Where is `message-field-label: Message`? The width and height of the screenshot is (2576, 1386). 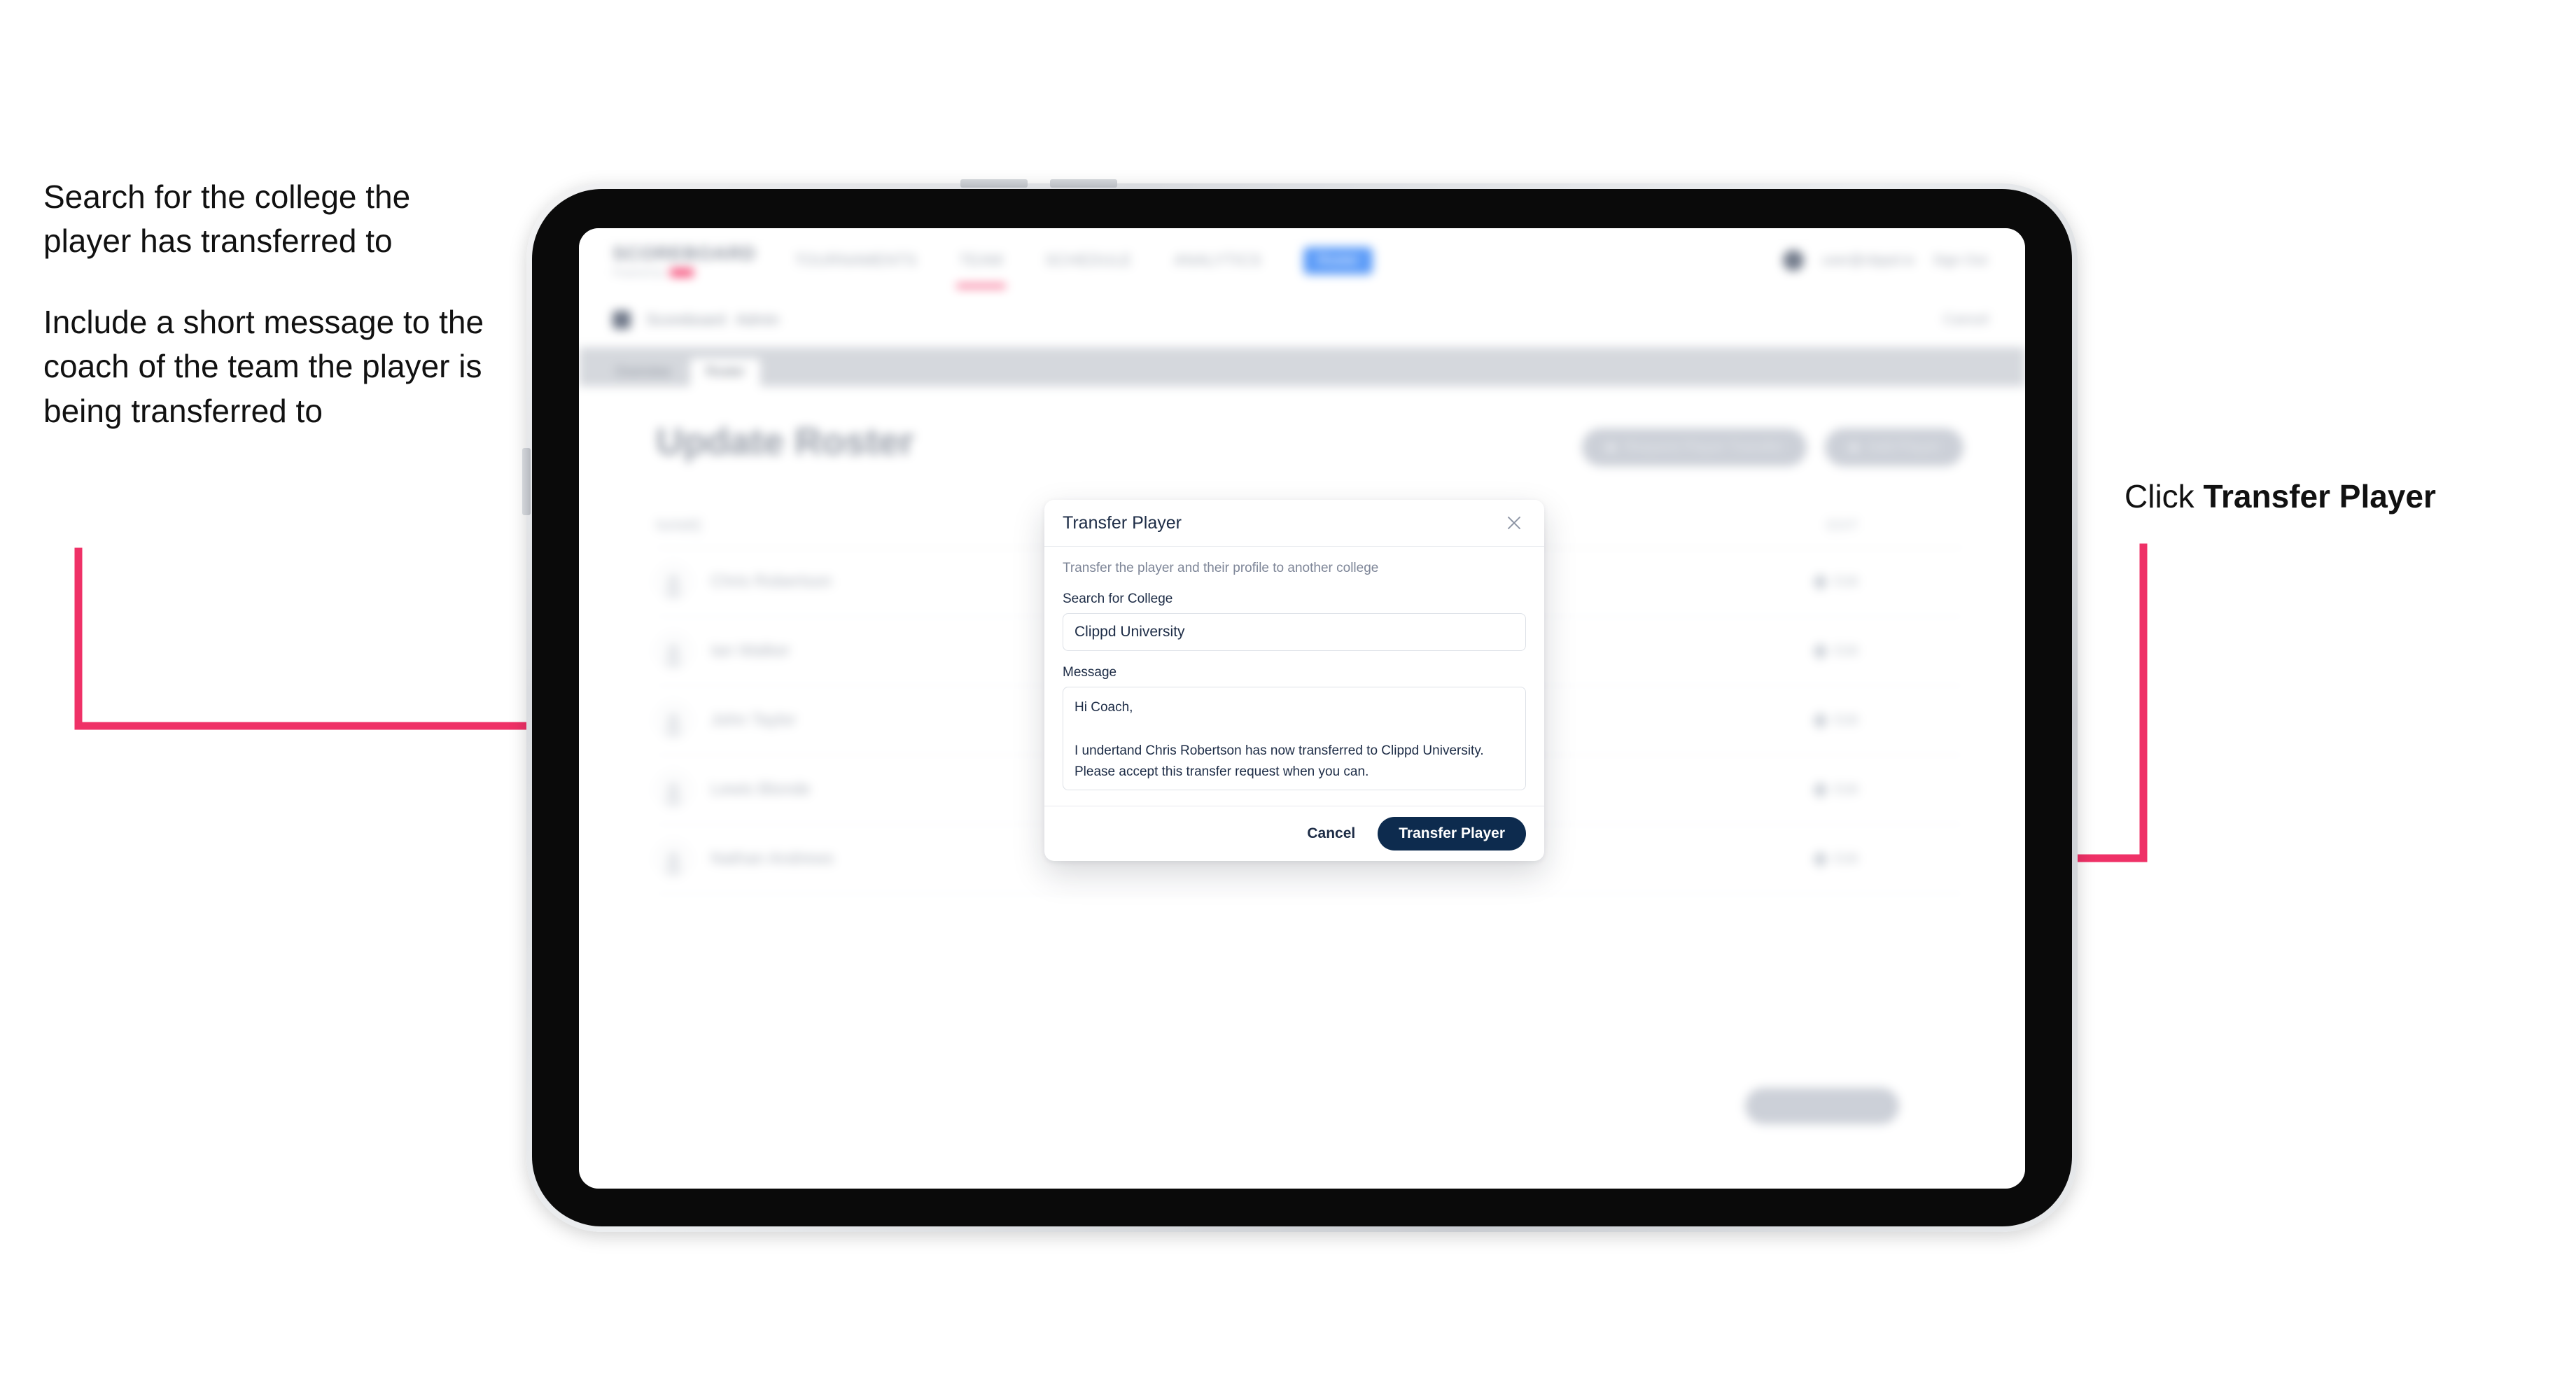 message-field-label: Message is located at coordinates (1090, 672).